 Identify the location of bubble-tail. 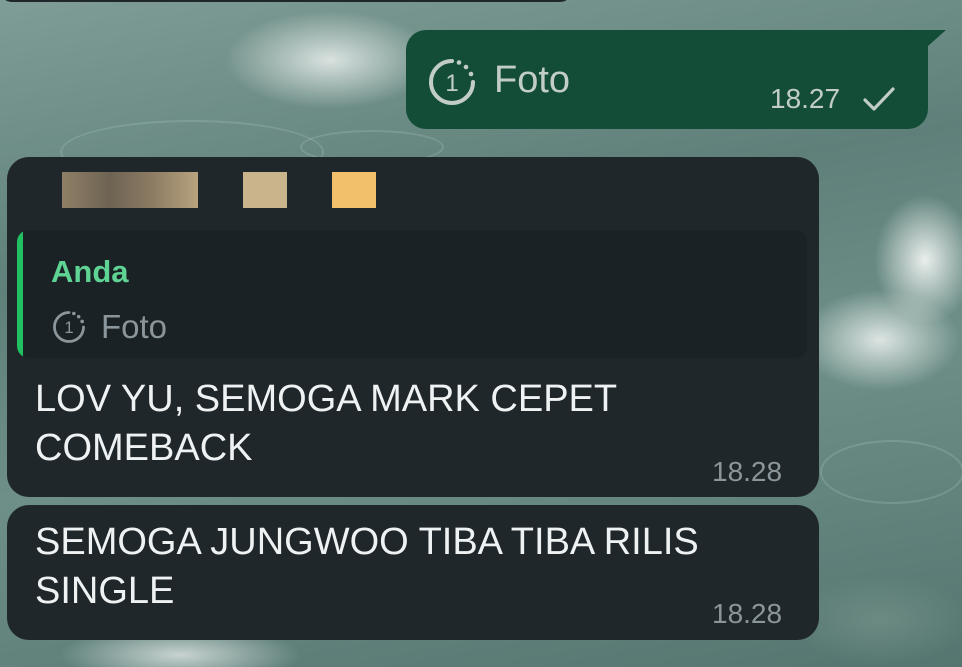
(937, 38).